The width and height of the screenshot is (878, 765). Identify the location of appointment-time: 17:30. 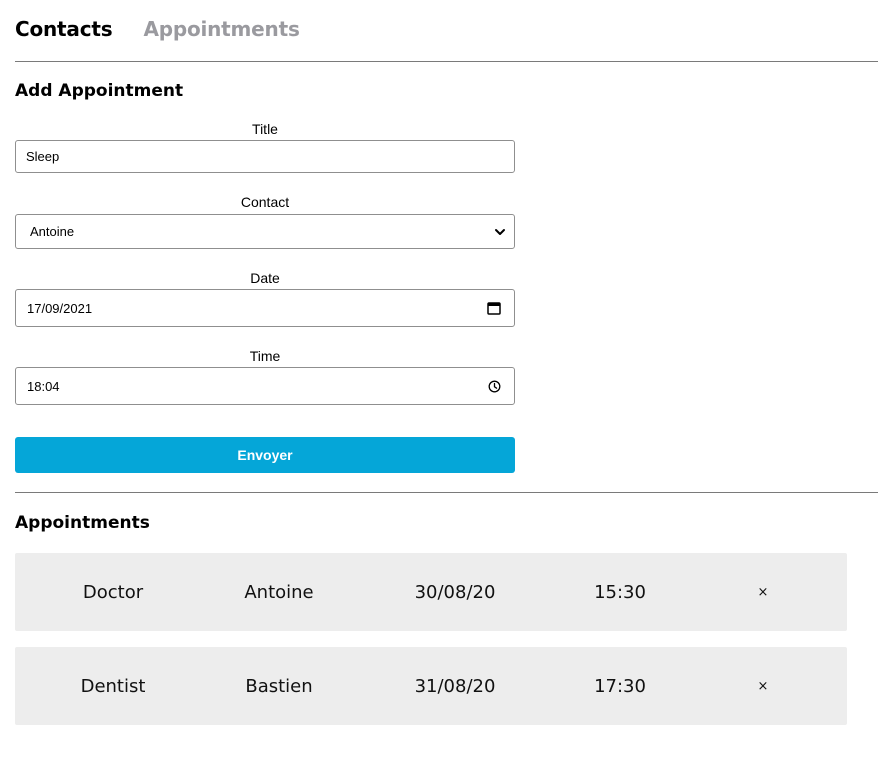
(620, 686).